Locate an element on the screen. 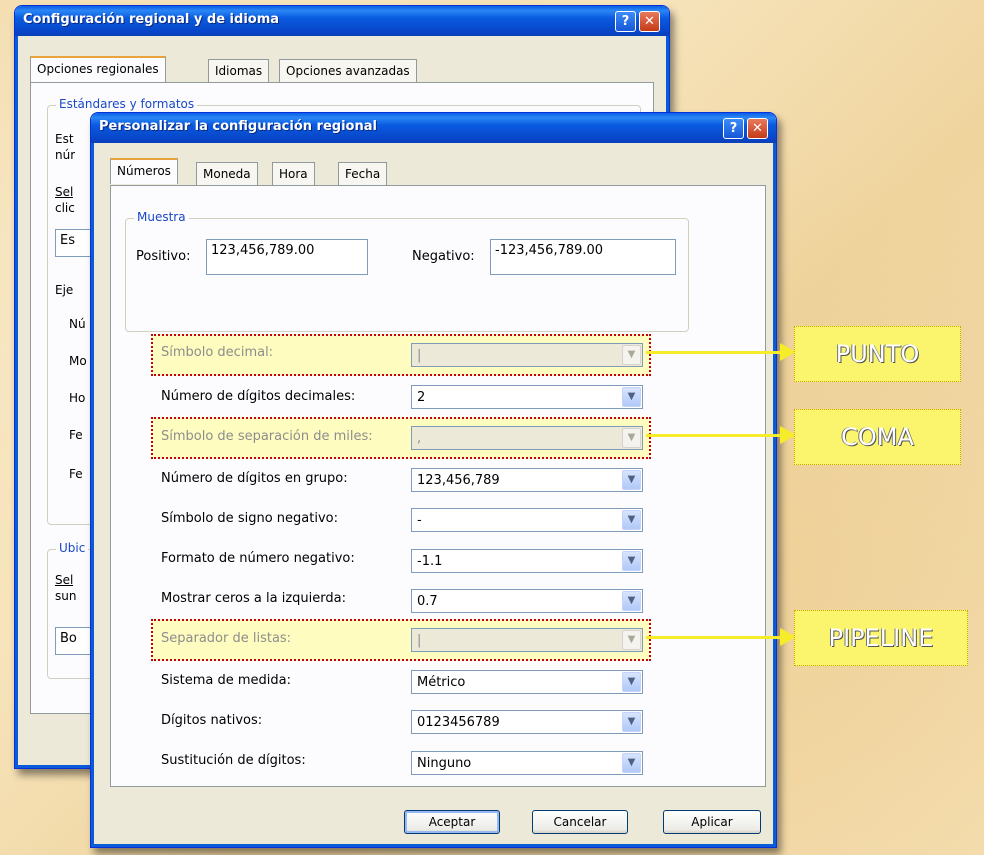 Image resolution: width=984 pixels, height=855 pixels. measurement-system-select: Métrico ▼ is located at coordinates (527, 682).